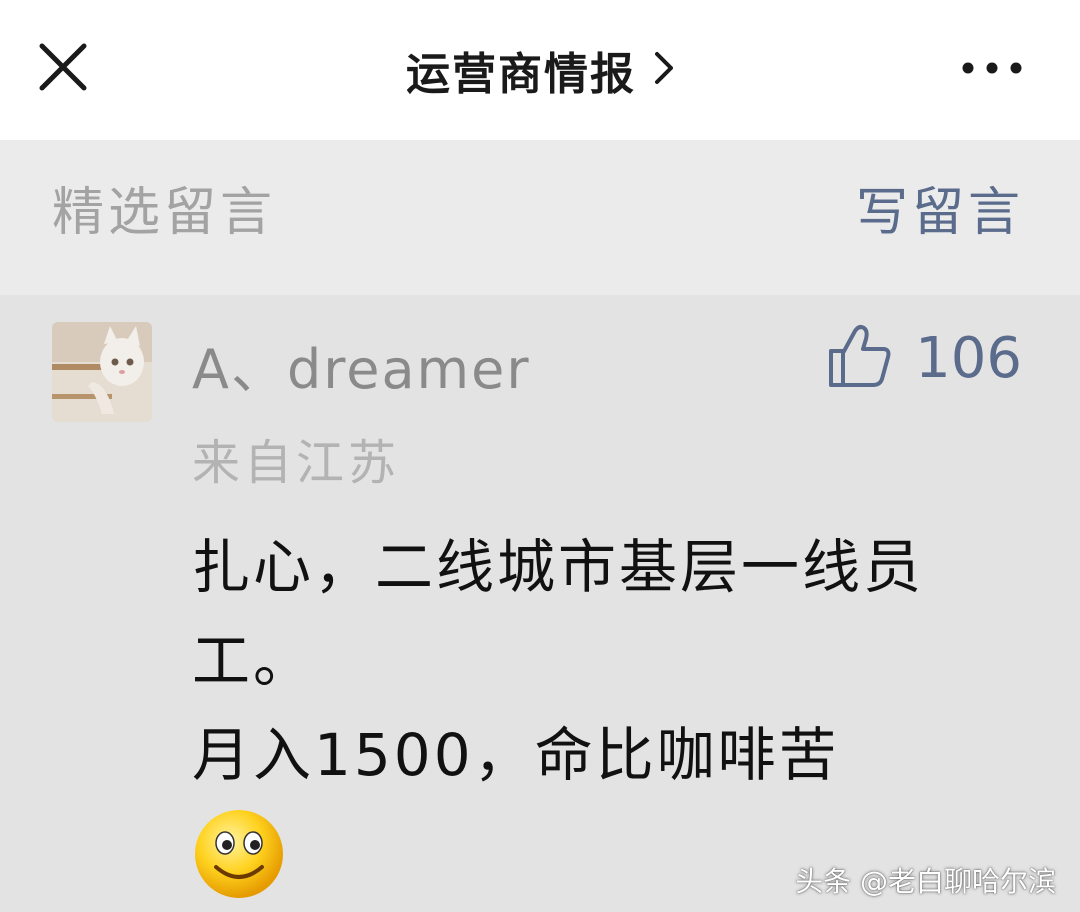 This screenshot has height=912, width=1080. I want to click on thumbs-up-icon, so click(860, 358).